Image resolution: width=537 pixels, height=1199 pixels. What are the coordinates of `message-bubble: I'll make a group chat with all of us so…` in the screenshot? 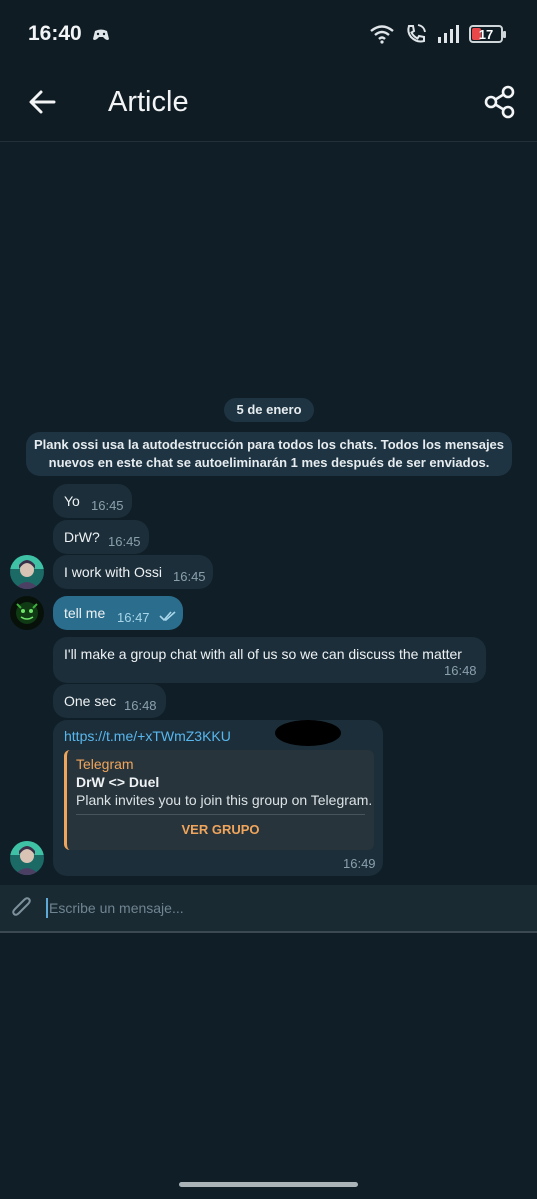 It's located at (269, 660).